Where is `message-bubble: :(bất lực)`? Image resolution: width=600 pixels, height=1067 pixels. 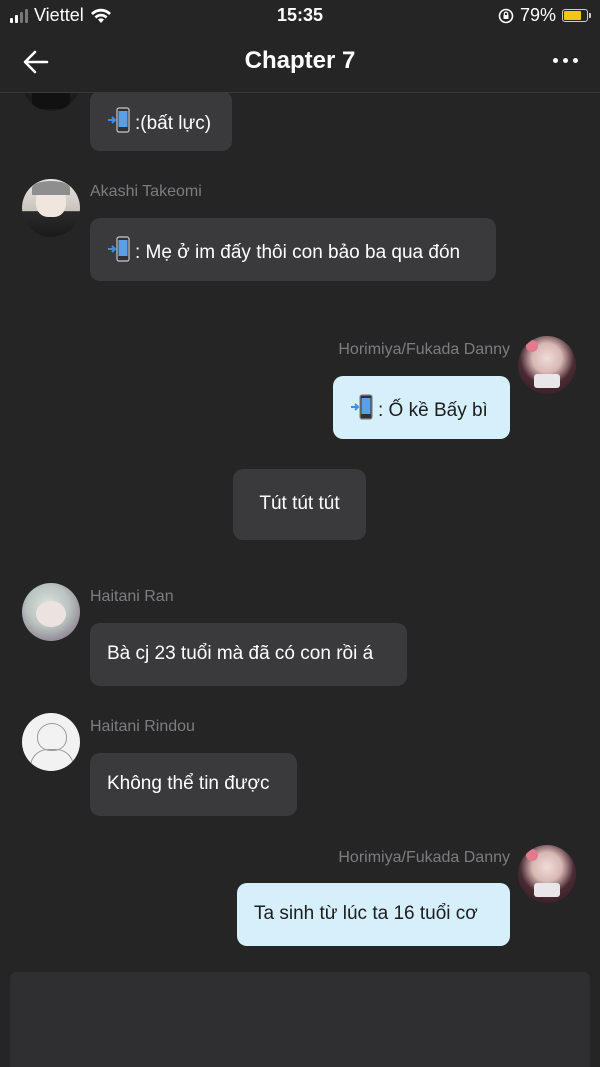
message-bubble: :(bất lực) is located at coordinates (161, 122).